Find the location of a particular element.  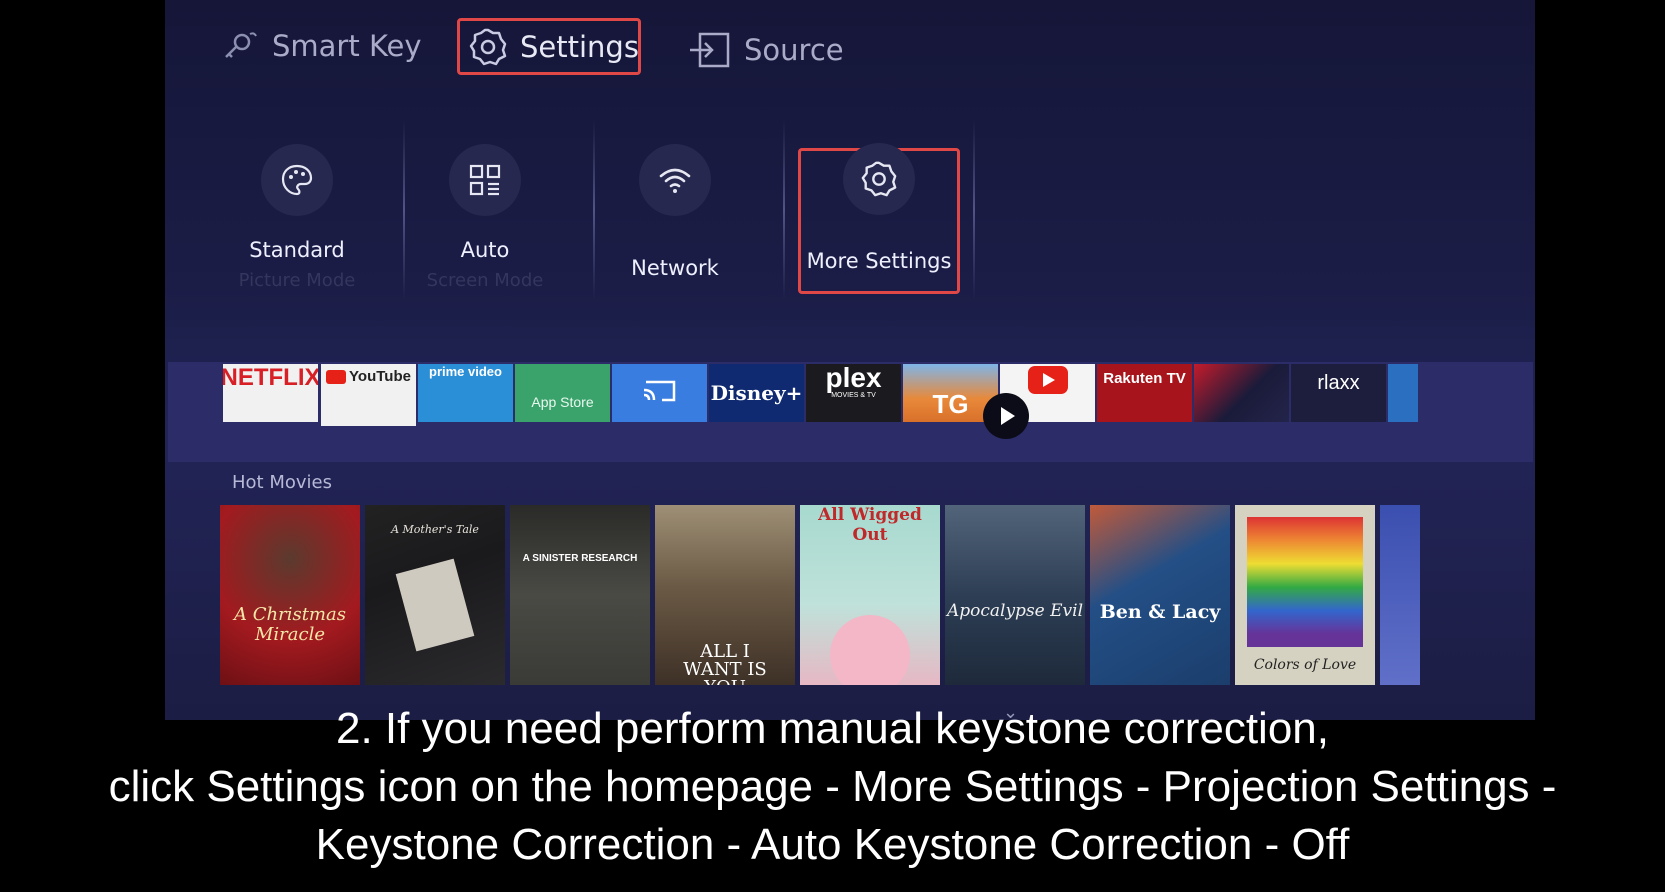

palette-icon is located at coordinates (297, 180).